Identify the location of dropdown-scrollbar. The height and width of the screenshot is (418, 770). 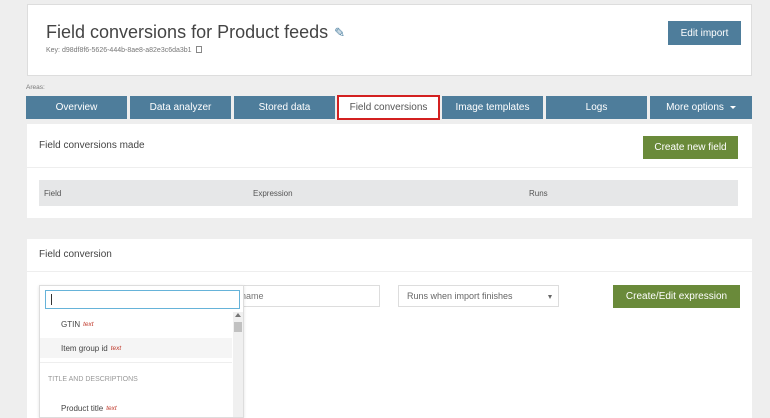
(238, 364).